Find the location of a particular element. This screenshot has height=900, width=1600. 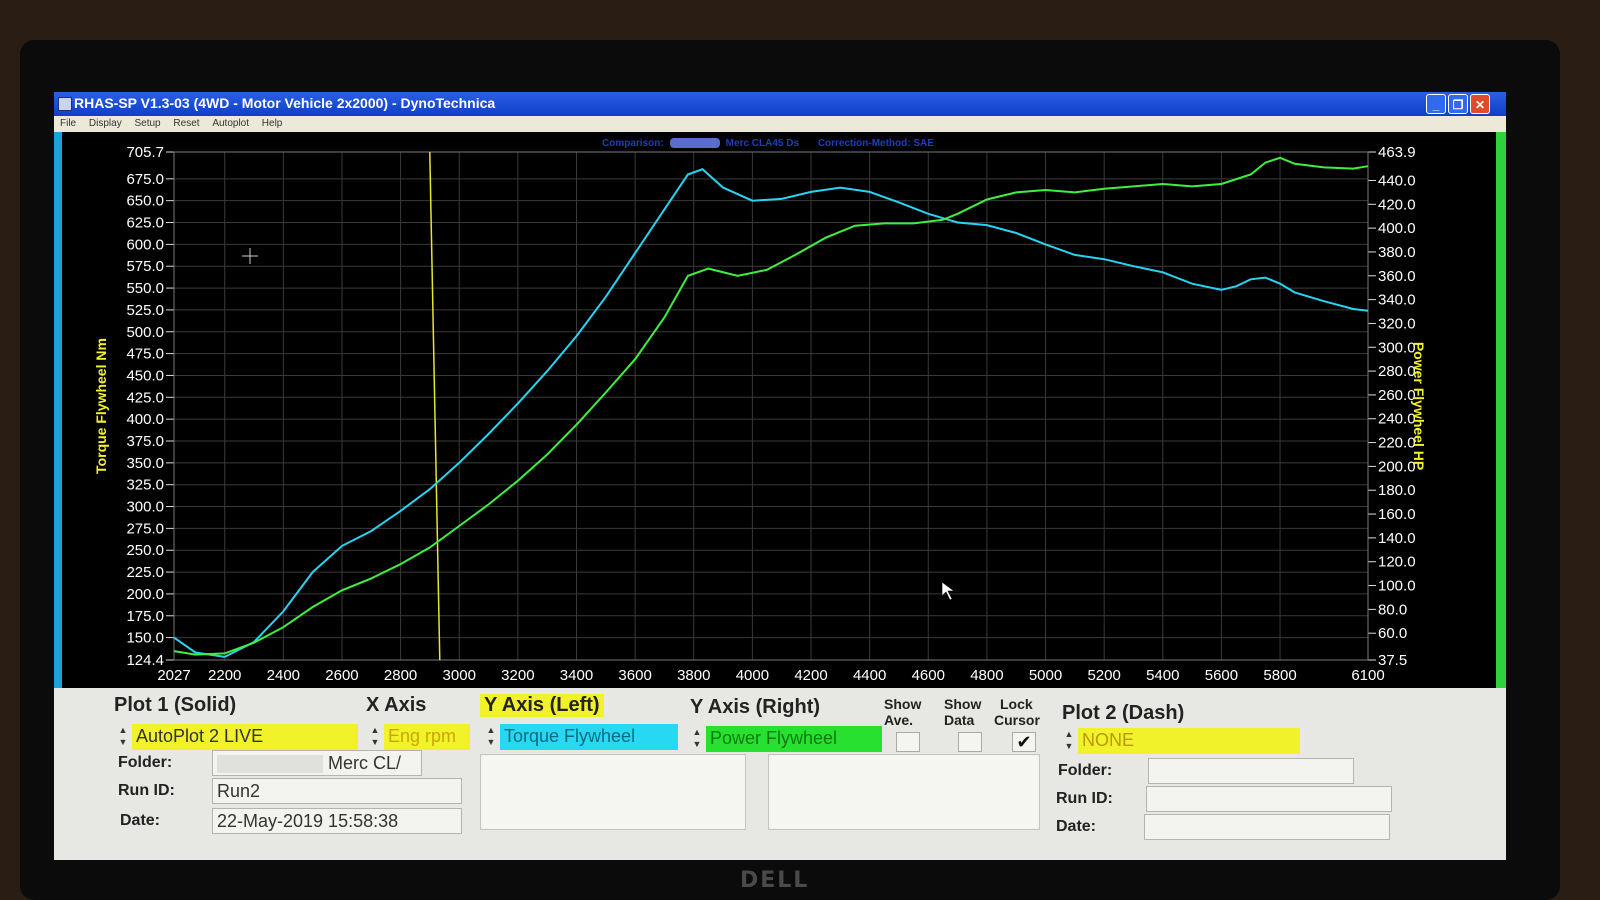

y-left-tick-label: 550.0 is located at coordinates (145, 288).